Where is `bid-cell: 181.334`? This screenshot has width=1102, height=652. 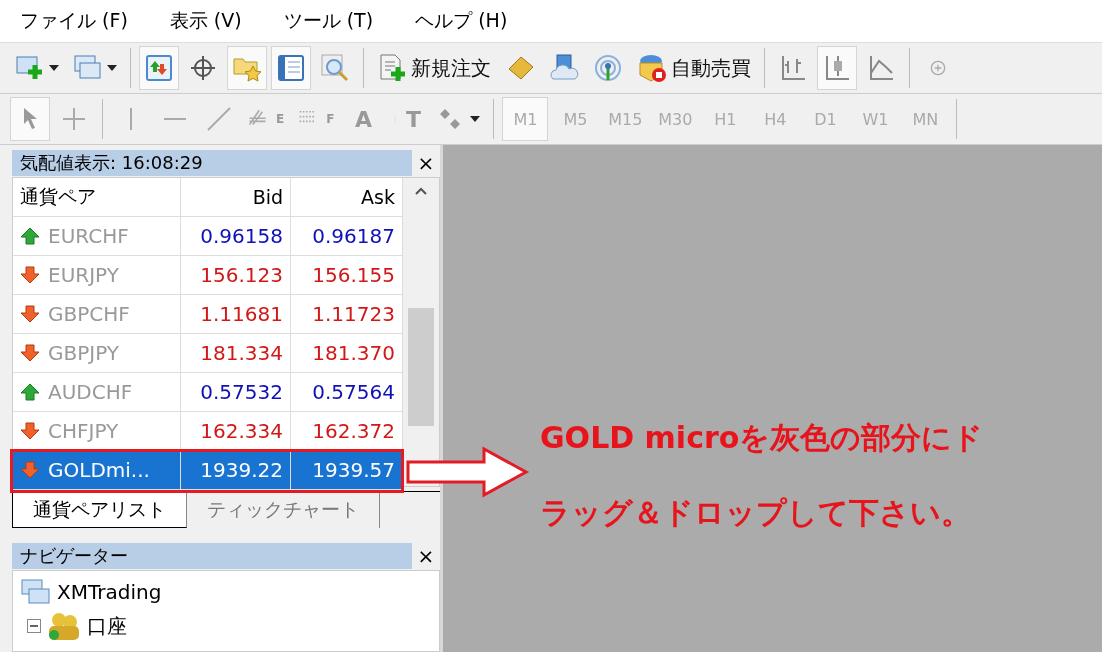 bid-cell: 181.334 is located at coordinates (236, 353).